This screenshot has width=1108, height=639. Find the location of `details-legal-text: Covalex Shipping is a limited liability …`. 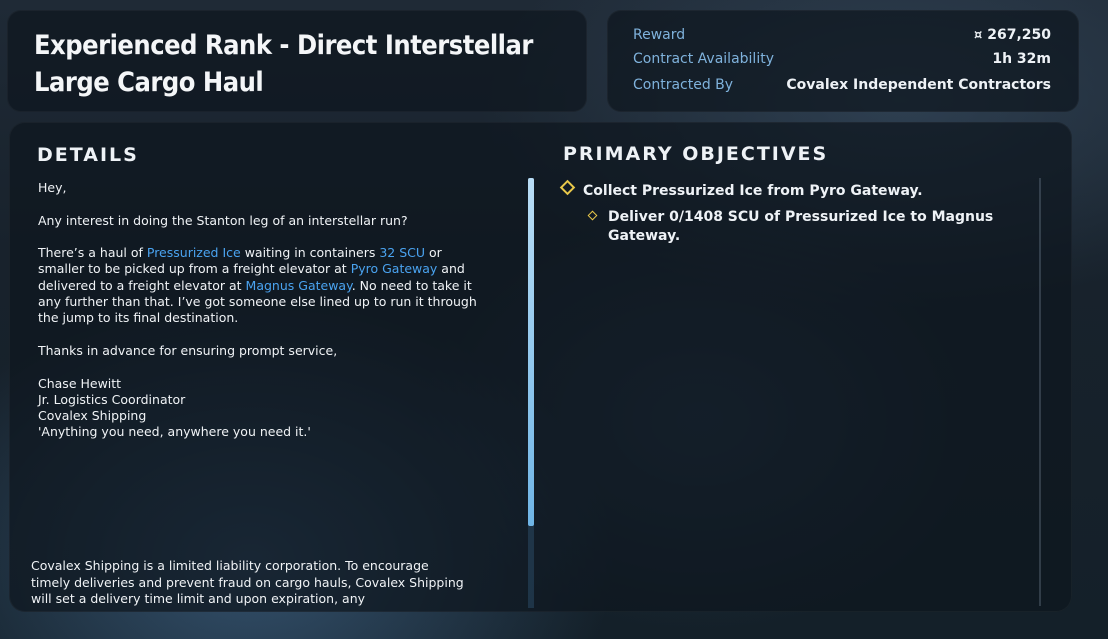

details-legal-text: Covalex Shipping is a limited liability … is located at coordinates (247, 582).